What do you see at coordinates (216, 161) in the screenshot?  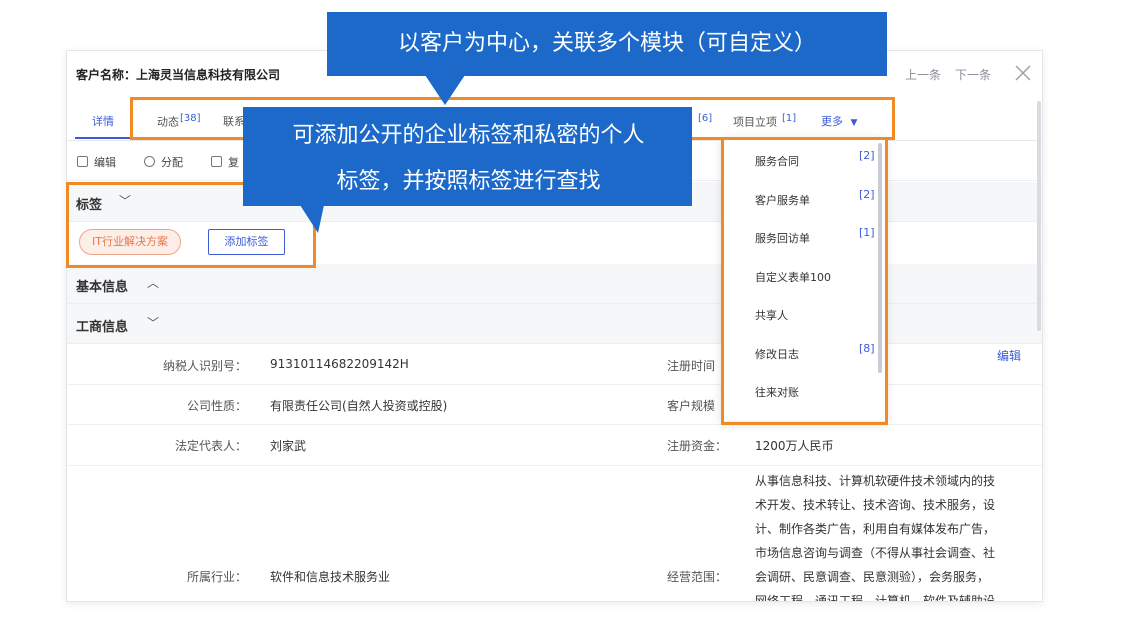 I see `copy-icon` at bounding box center [216, 161].